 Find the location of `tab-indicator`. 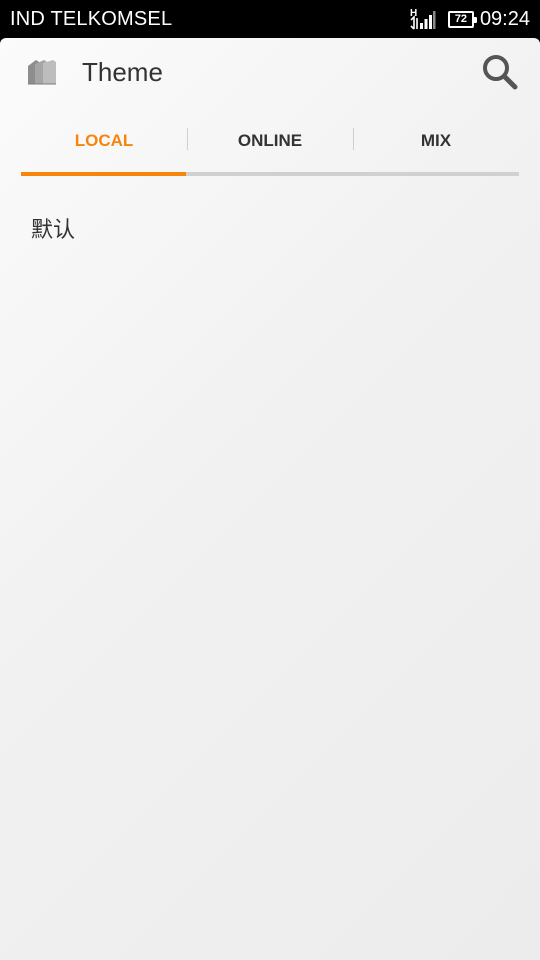

tab-indicator is located at coordinates (103, 174).